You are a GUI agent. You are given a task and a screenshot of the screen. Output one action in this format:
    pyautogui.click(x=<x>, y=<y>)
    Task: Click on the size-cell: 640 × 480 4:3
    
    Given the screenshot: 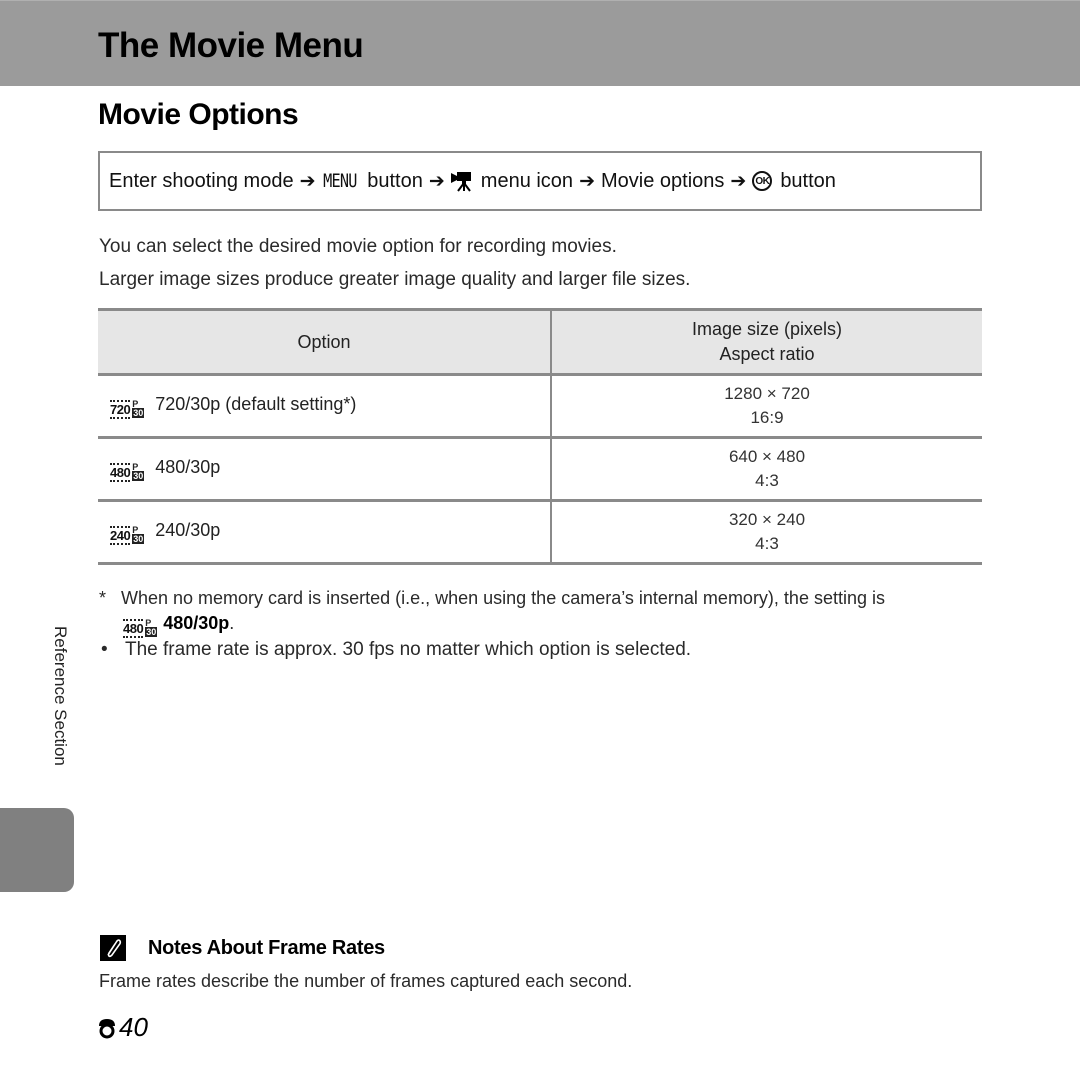 What is the action you would take?
    pyautogui.click(x=766, y=469)
    